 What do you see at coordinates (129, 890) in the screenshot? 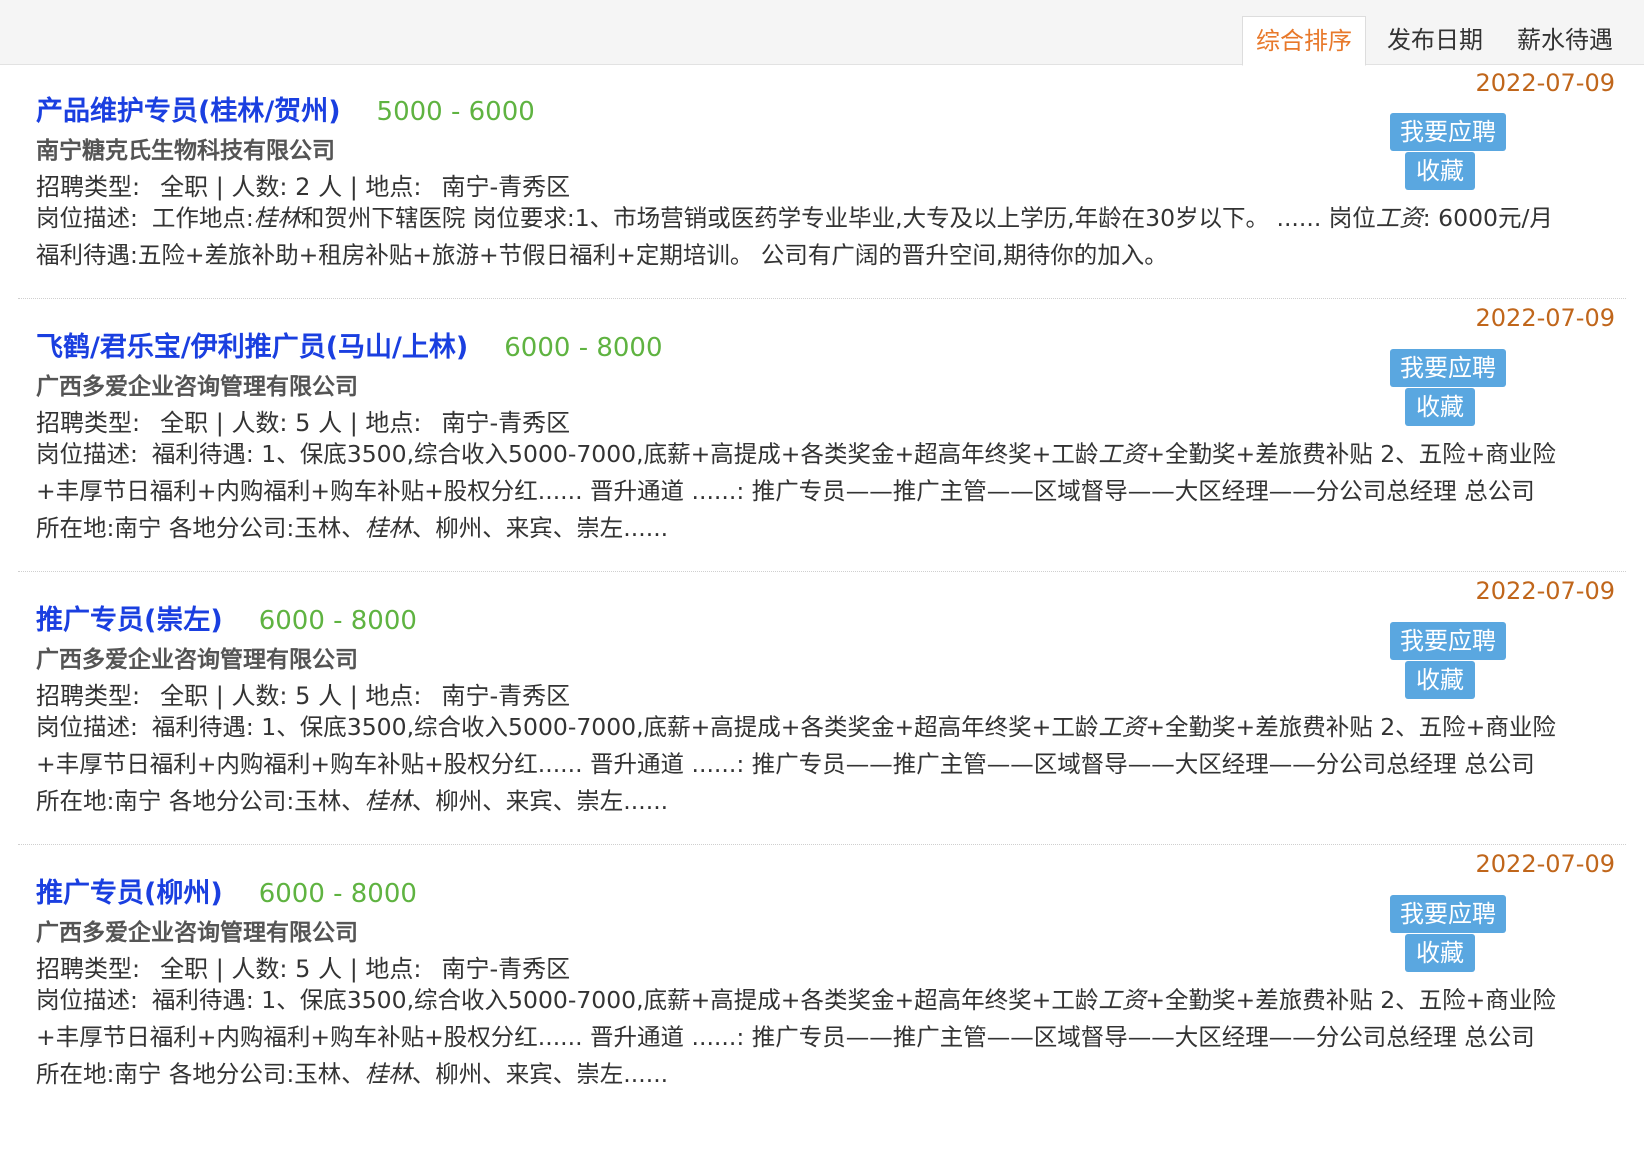
I see `job-title-link: 推广专员(柳州)` at bounding box center [129, 890].